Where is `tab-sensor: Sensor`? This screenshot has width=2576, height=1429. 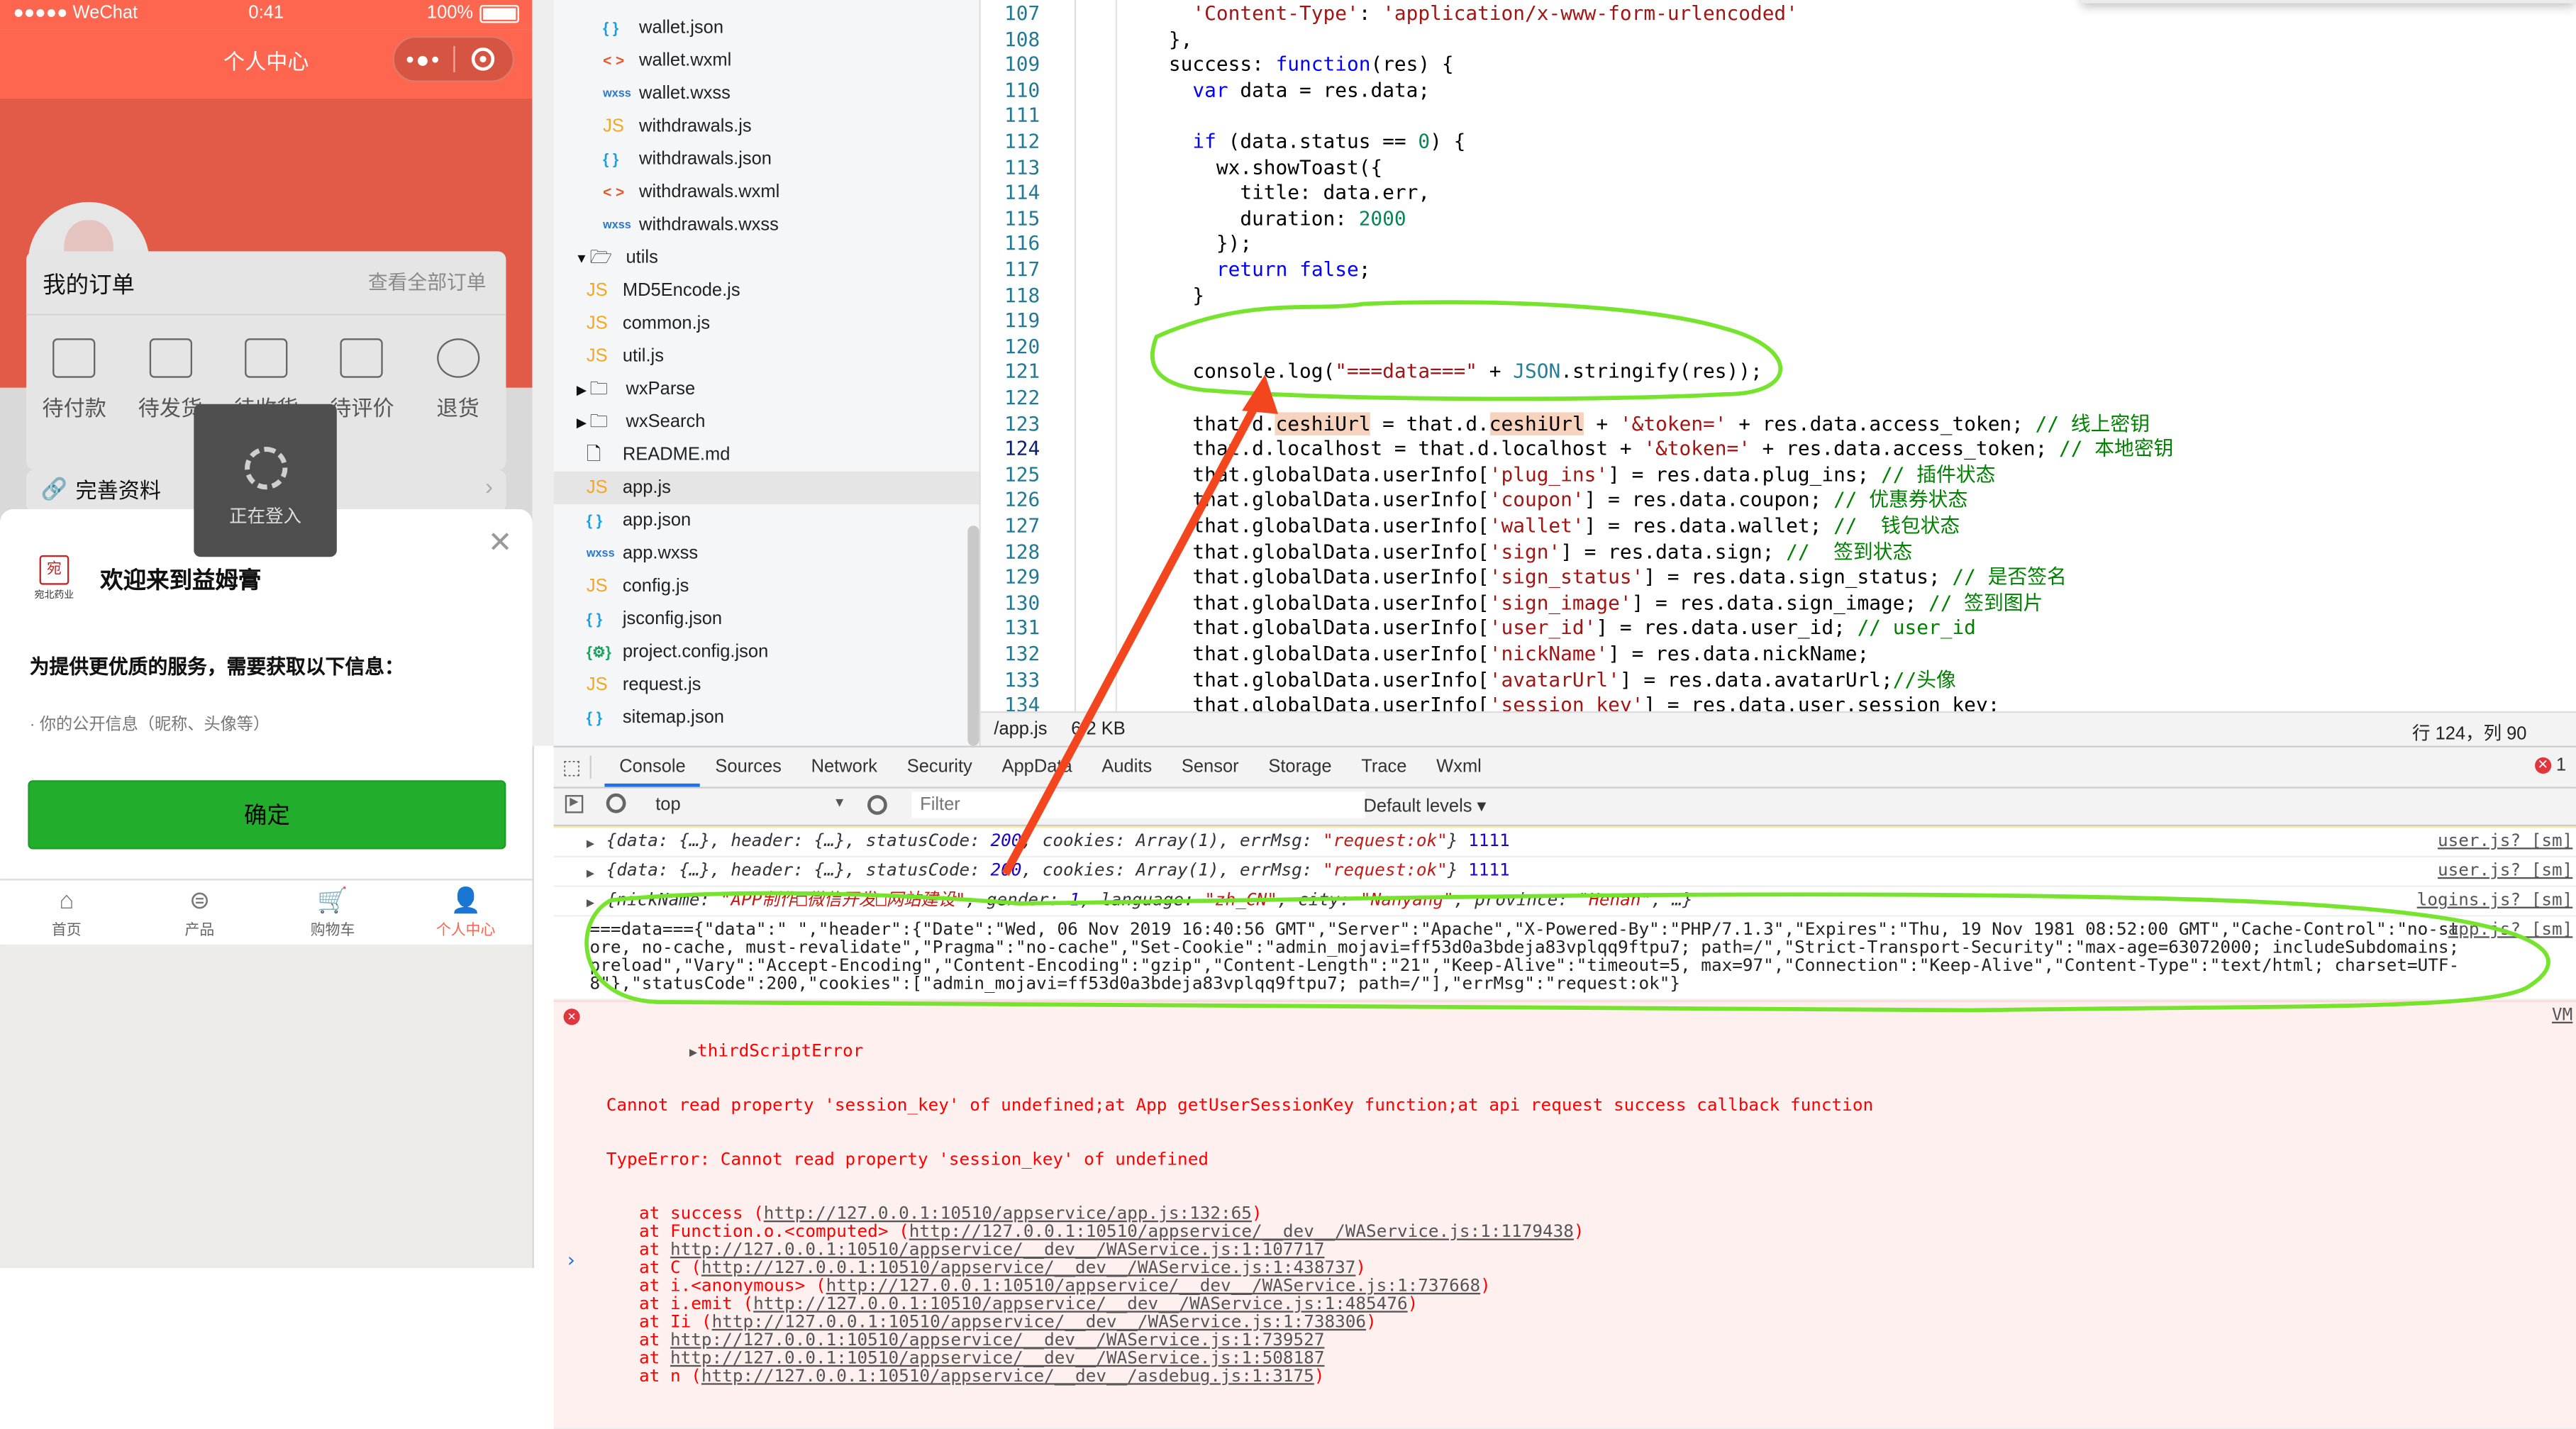
tab-sensor: Sensor is located at coordinates (1210, 767).